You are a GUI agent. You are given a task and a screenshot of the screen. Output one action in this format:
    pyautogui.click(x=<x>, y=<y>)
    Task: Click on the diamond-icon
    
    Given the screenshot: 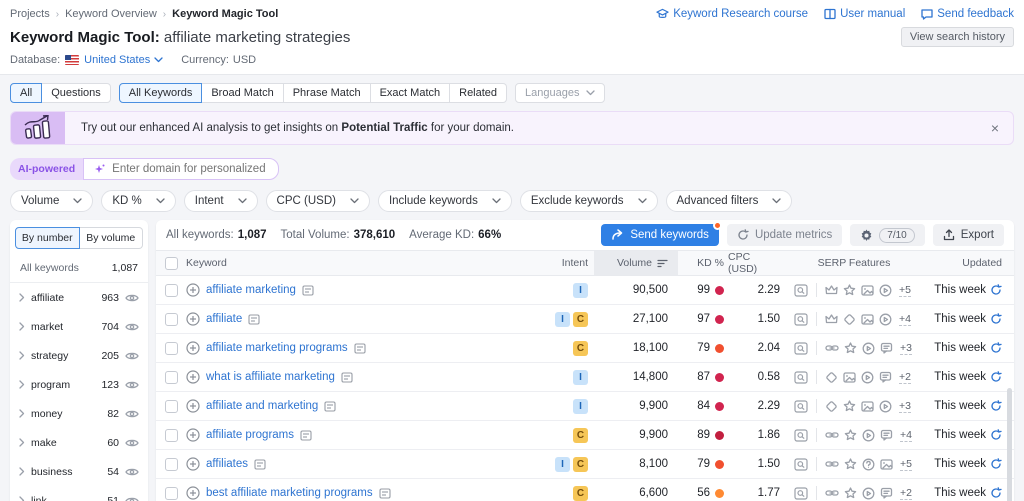 What is the action you would take?
    pyautogui.click(x=831, y=406)
    